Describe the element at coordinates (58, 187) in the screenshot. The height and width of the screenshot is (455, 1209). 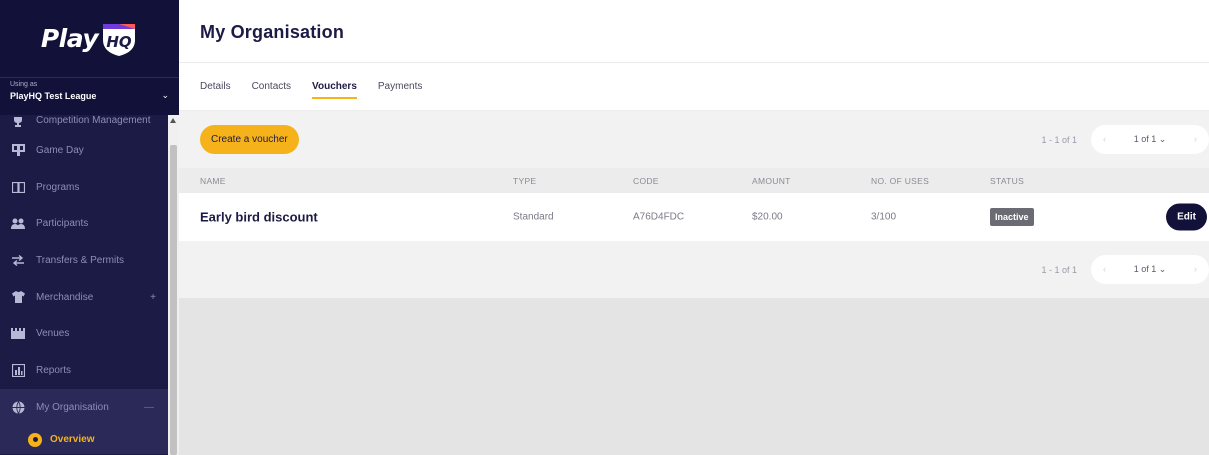
I see `sidebar-item-label: Programs` at that location.